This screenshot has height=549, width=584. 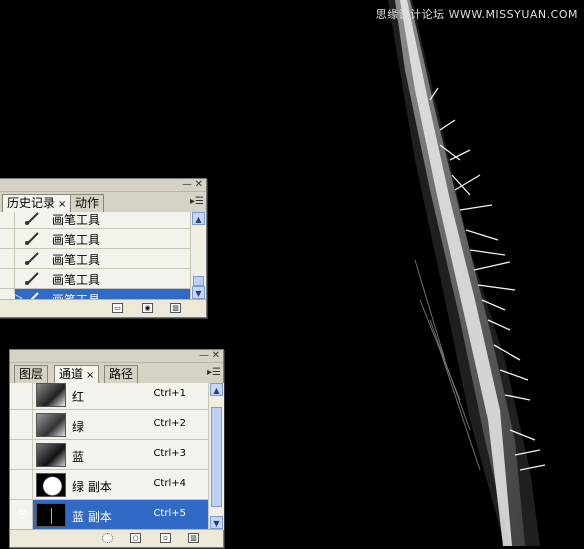 I want to click on history-list: 画笔工具 画笔工具 画笔工具 画笔工具 ▷ 画笔工具, so click(x=95, y=256).